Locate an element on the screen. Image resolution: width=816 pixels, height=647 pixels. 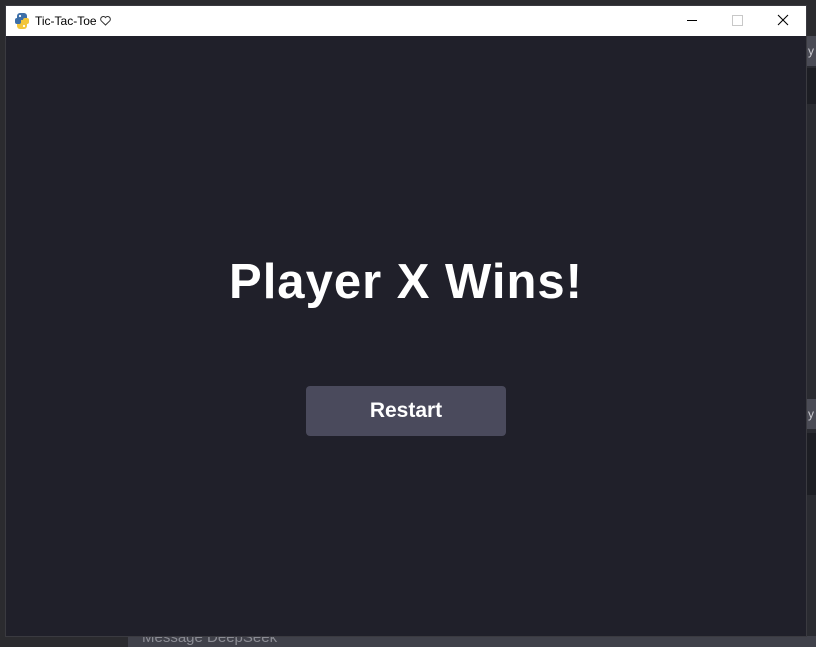
maximize-button is located at coordinates (737, 21).